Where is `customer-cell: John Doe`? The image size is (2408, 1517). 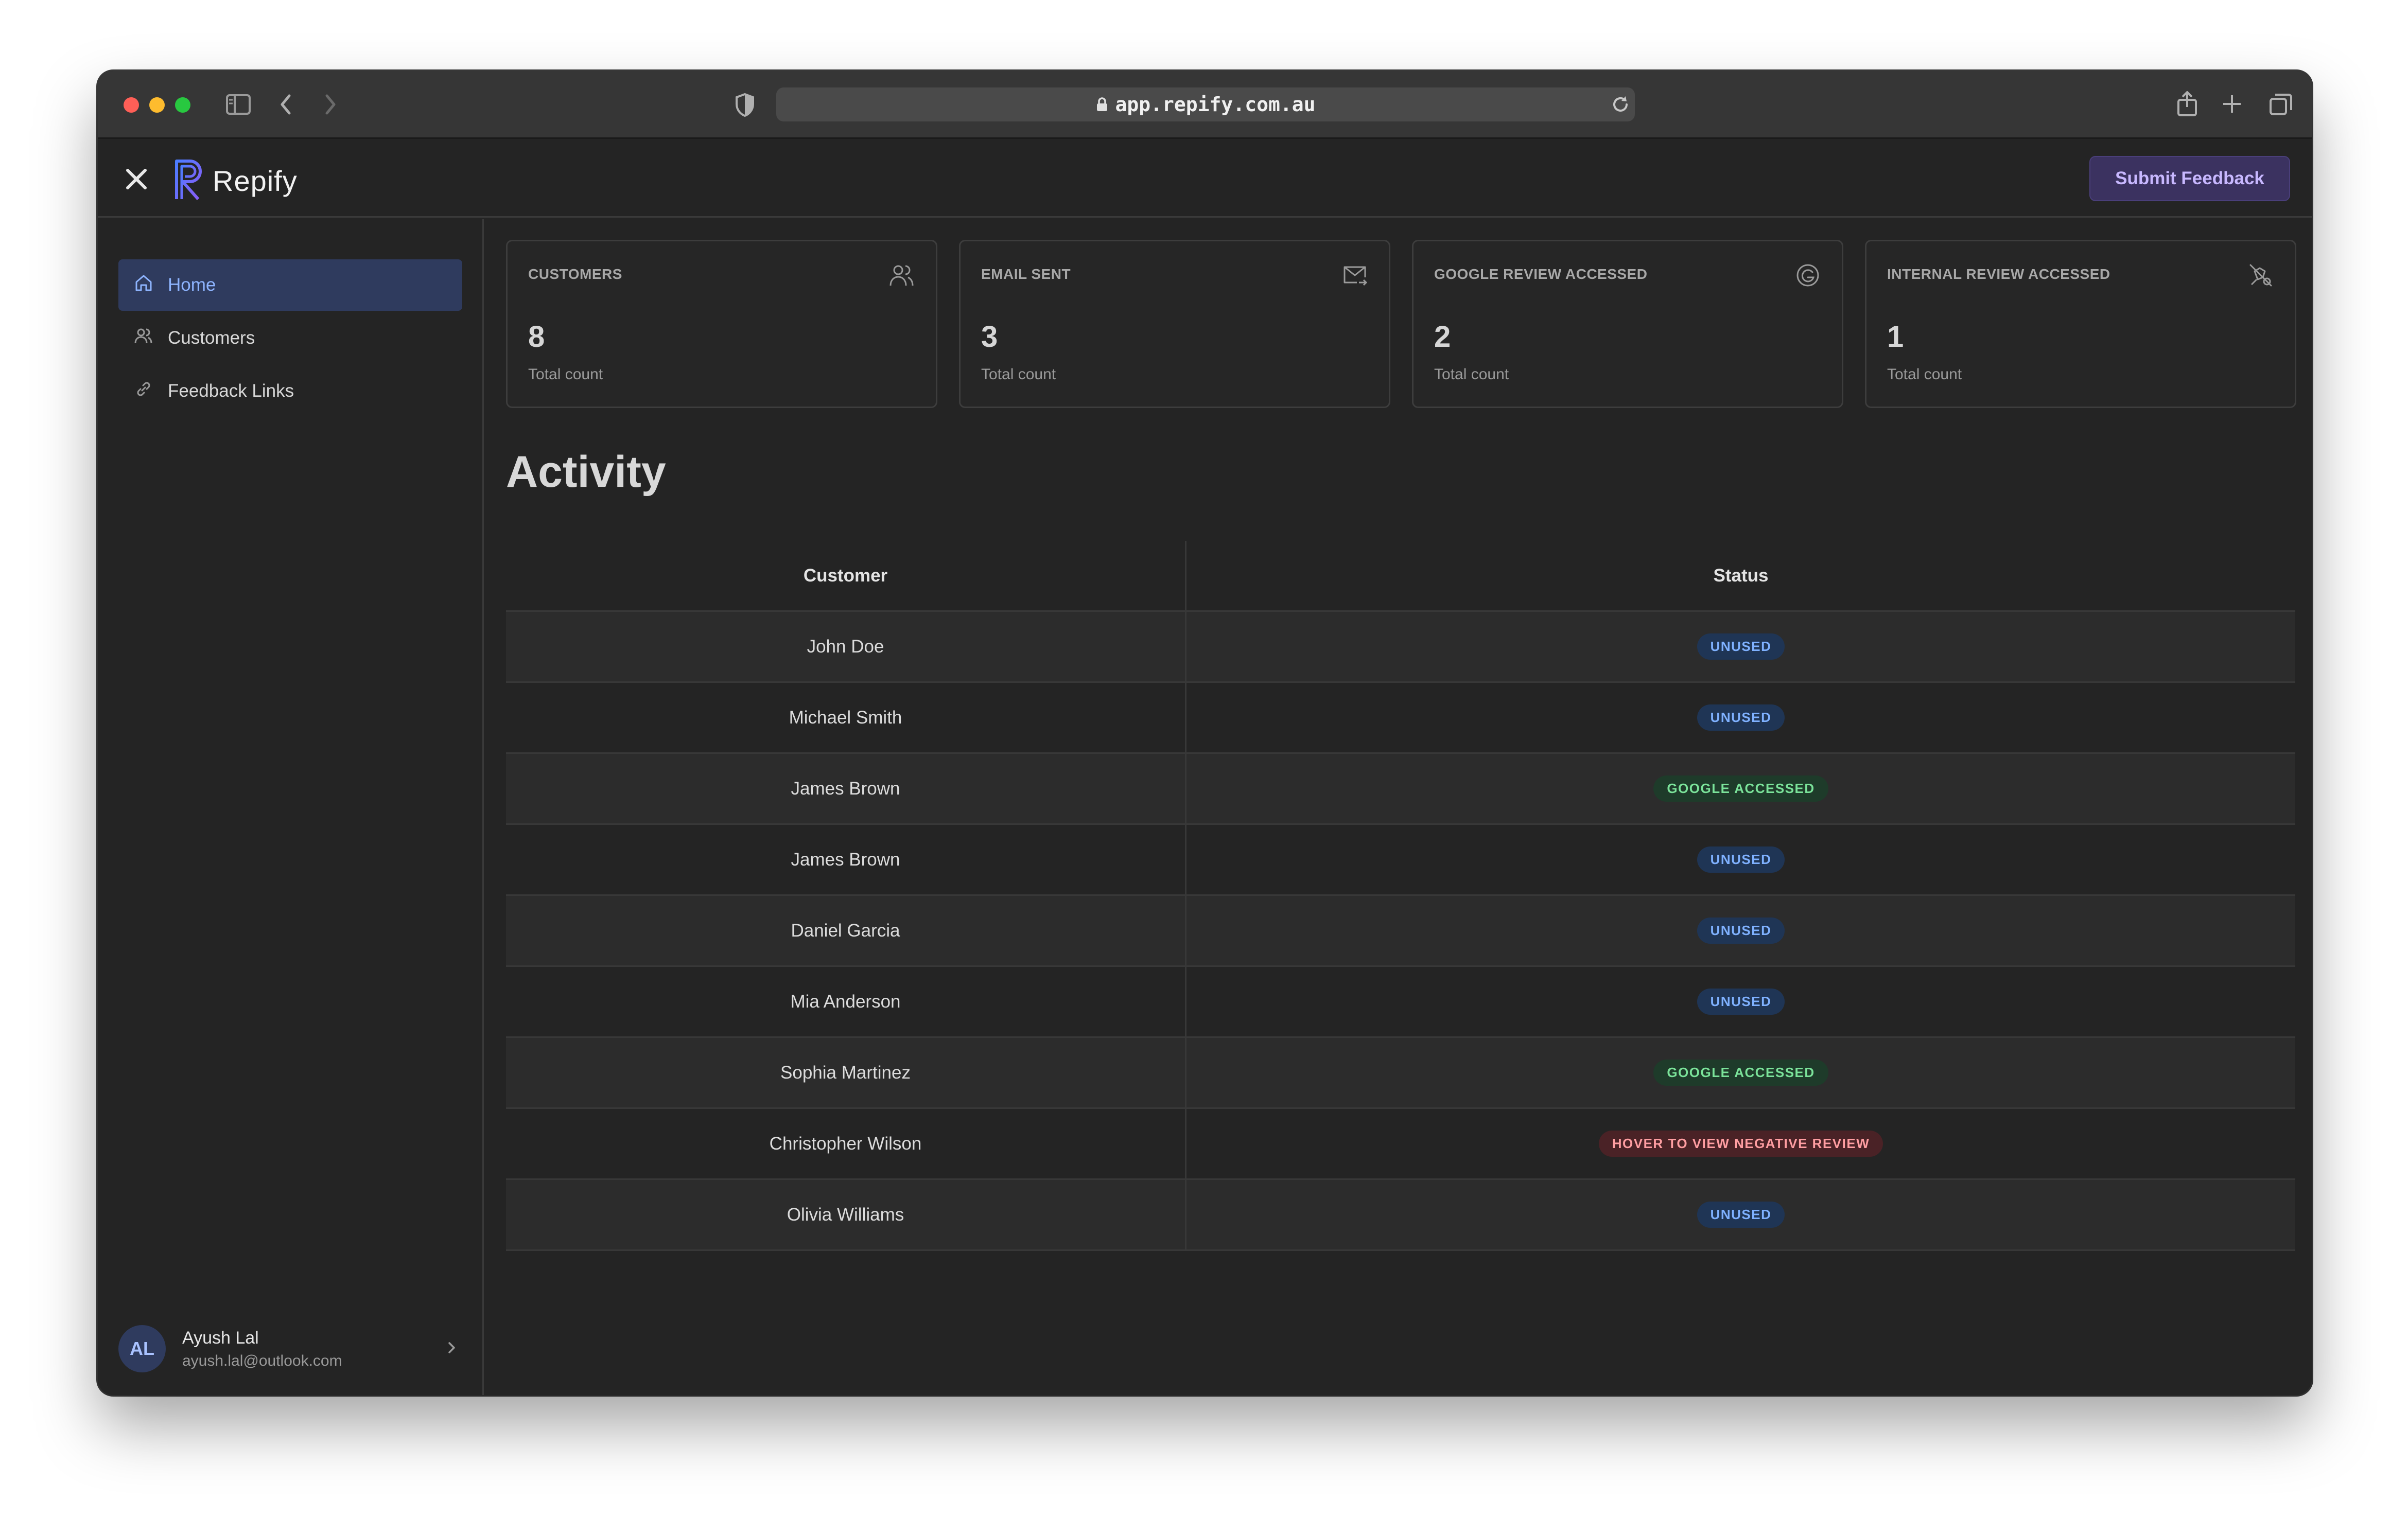 customer-cell: John Doe is located at coordinates (846, 646).